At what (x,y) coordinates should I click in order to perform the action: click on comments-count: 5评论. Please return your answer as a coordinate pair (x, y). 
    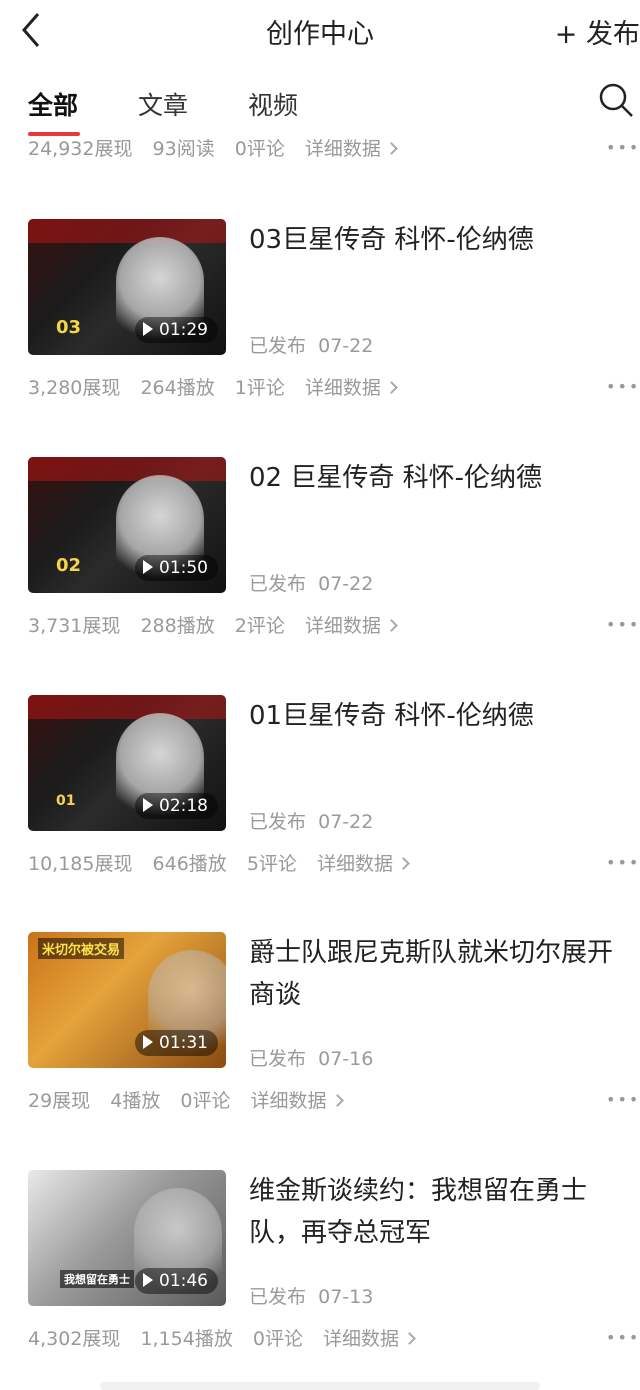
    Looking at the image, I should click on (271, 864).